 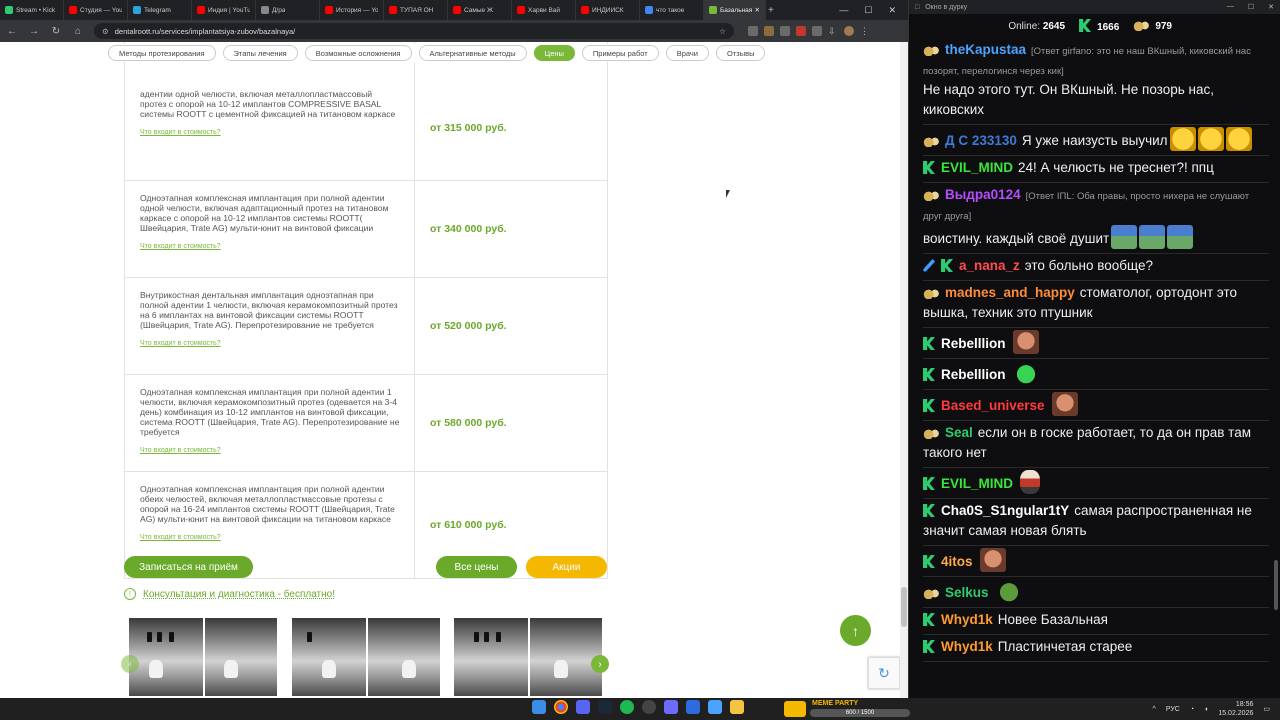 I want to click on notification-icon: ▭, so click(x=1266, y=709).